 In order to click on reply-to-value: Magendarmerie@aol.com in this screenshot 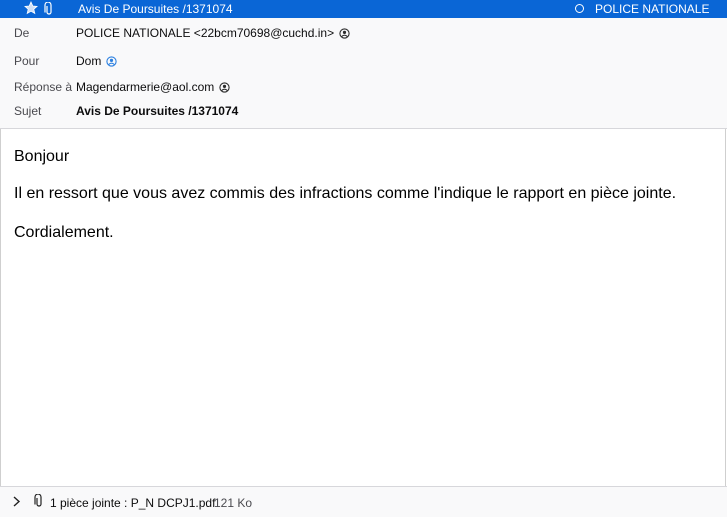, I will do `click(153, 87)`.